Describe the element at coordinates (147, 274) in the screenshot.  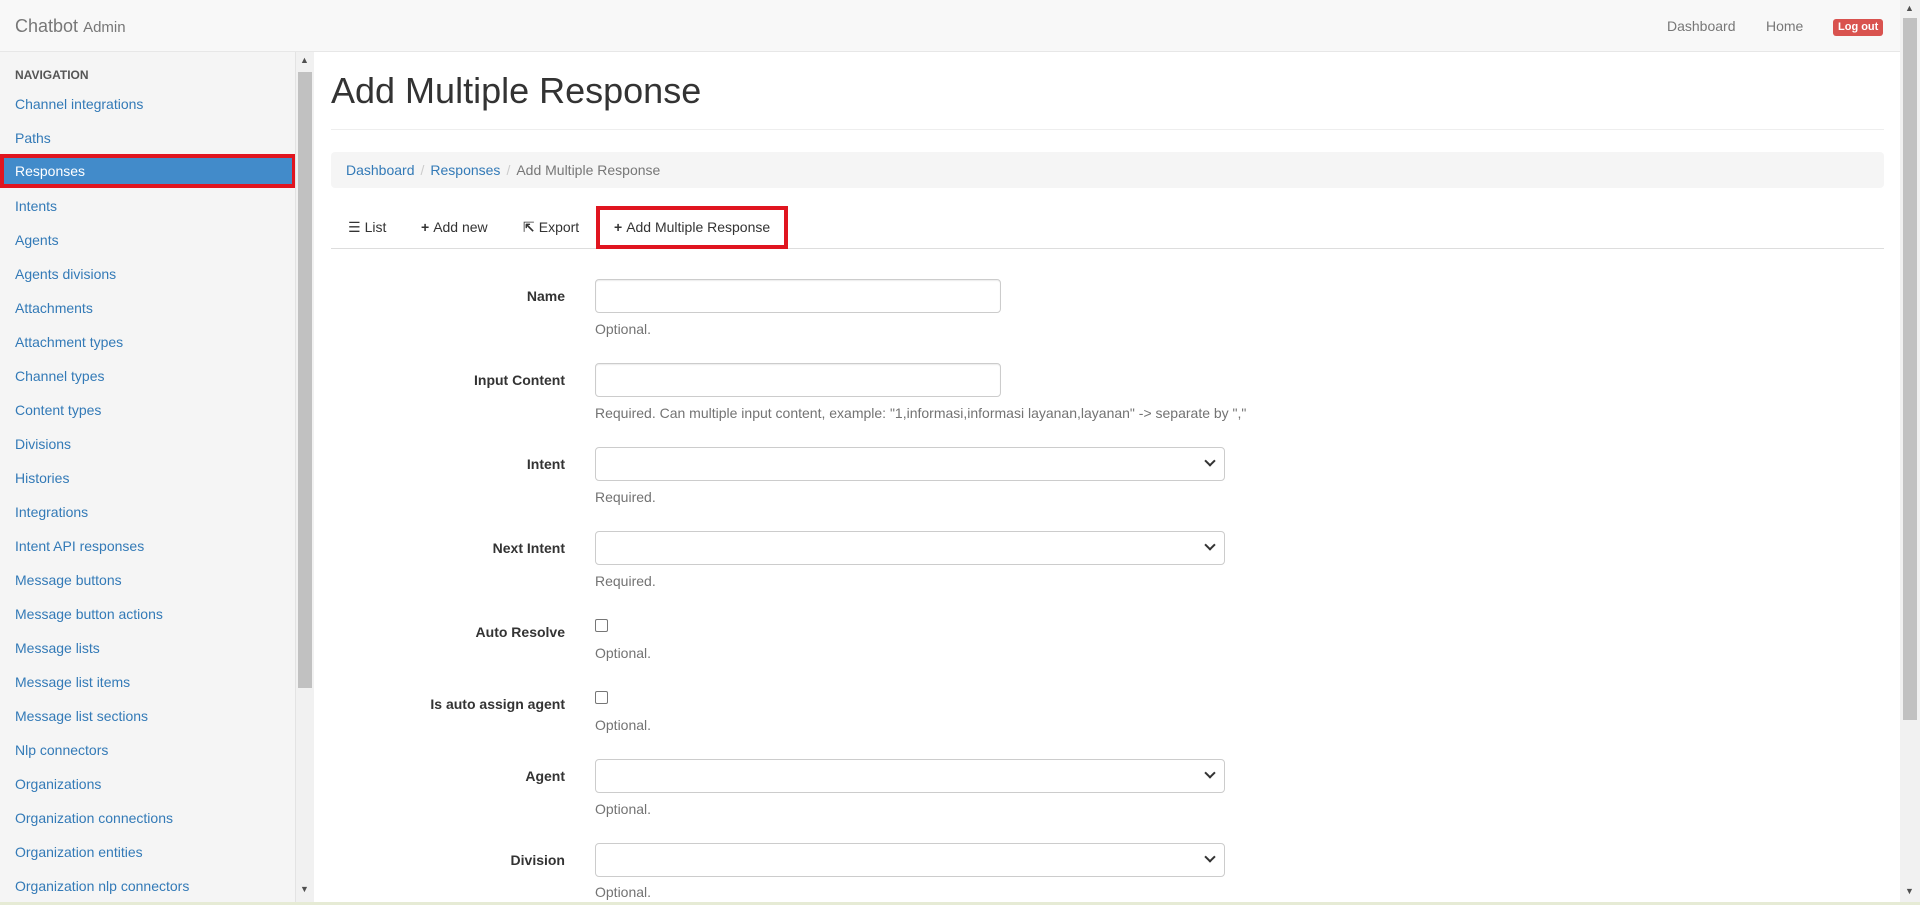
I see `sidebar-item-agents-divisions: Agents divisions` at that location.